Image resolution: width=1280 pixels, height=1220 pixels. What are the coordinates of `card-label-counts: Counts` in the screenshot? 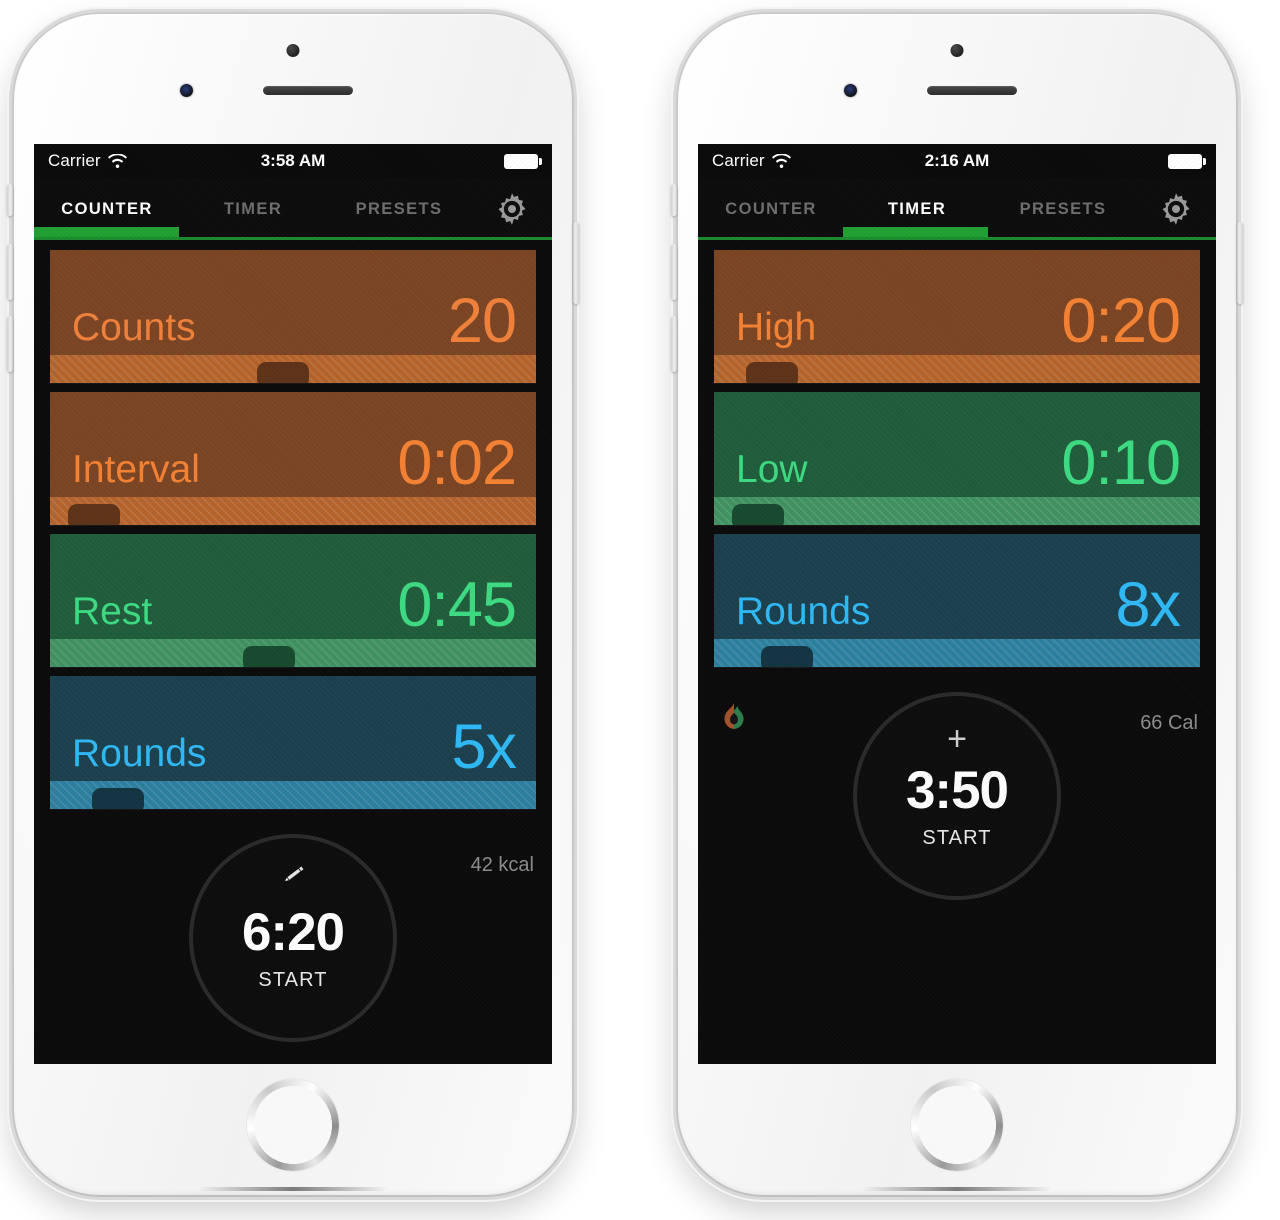 It's located at (134, 327).